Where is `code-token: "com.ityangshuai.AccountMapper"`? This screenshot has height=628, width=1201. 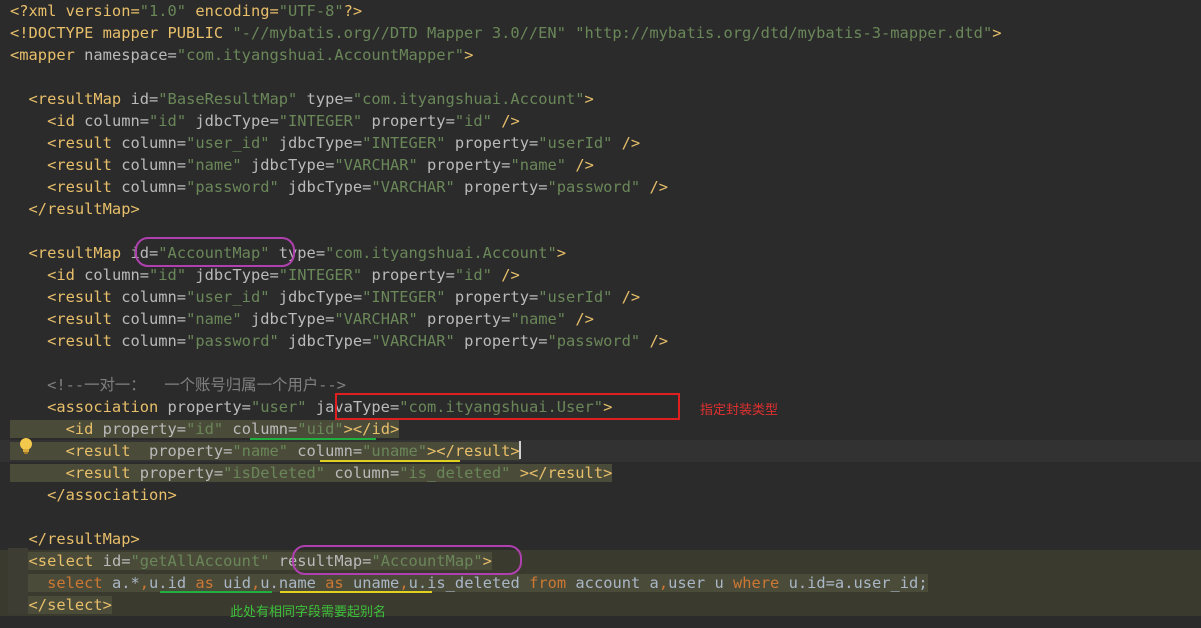 code-token: "com.ityangshuai.AccountMapper" is located at coordinates (320, 55).